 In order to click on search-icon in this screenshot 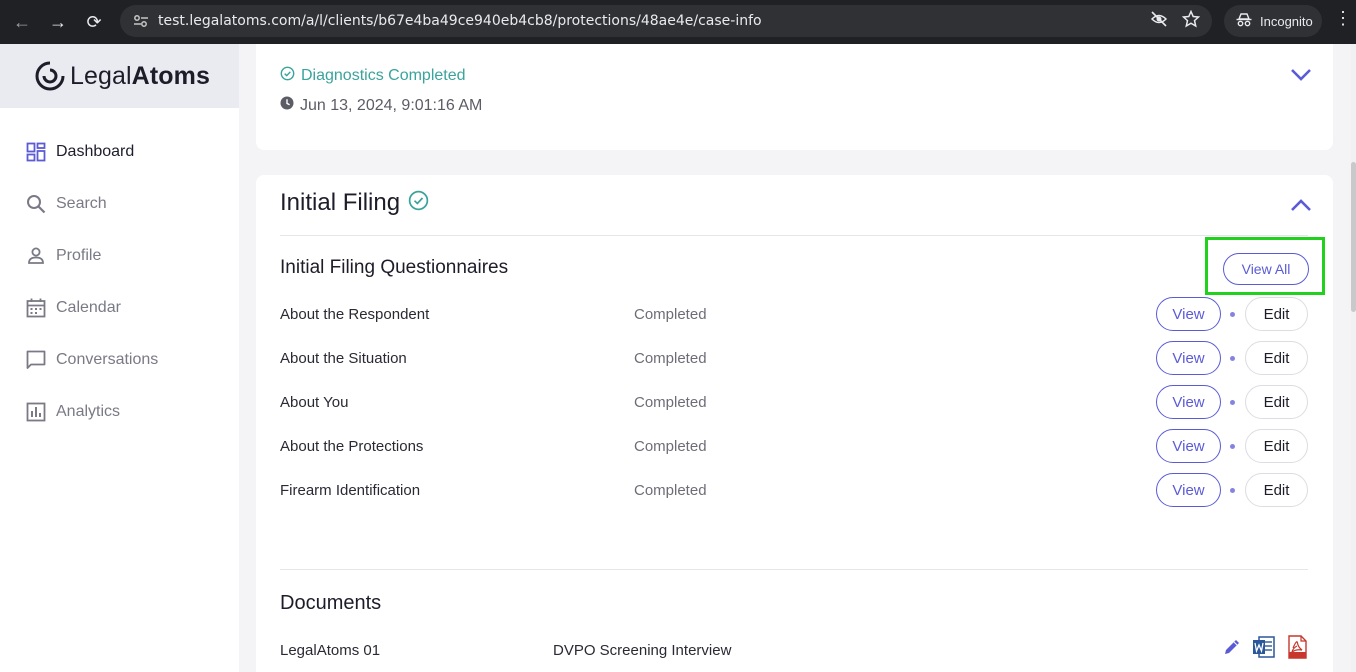, I will do `click(36, 204)`.